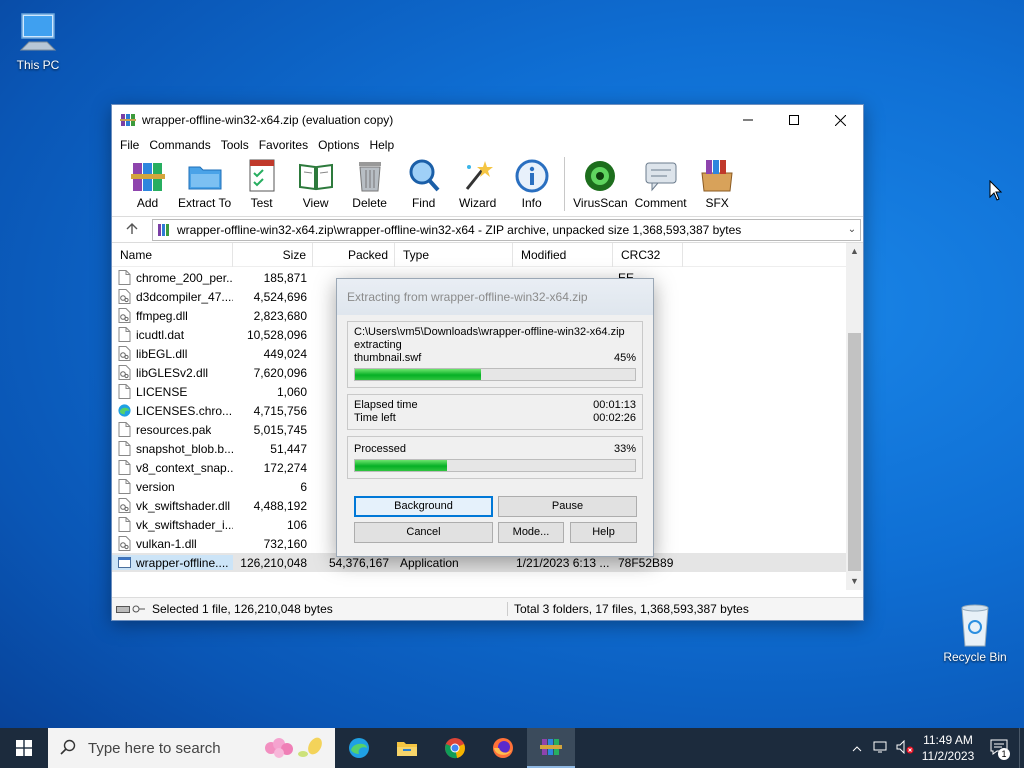 This screenshot has height=768, width=1024. What do you see at coordinates (179, 145) in the screenshot?
I see `menu-commands: Commands` at bounding box center [179, 145].